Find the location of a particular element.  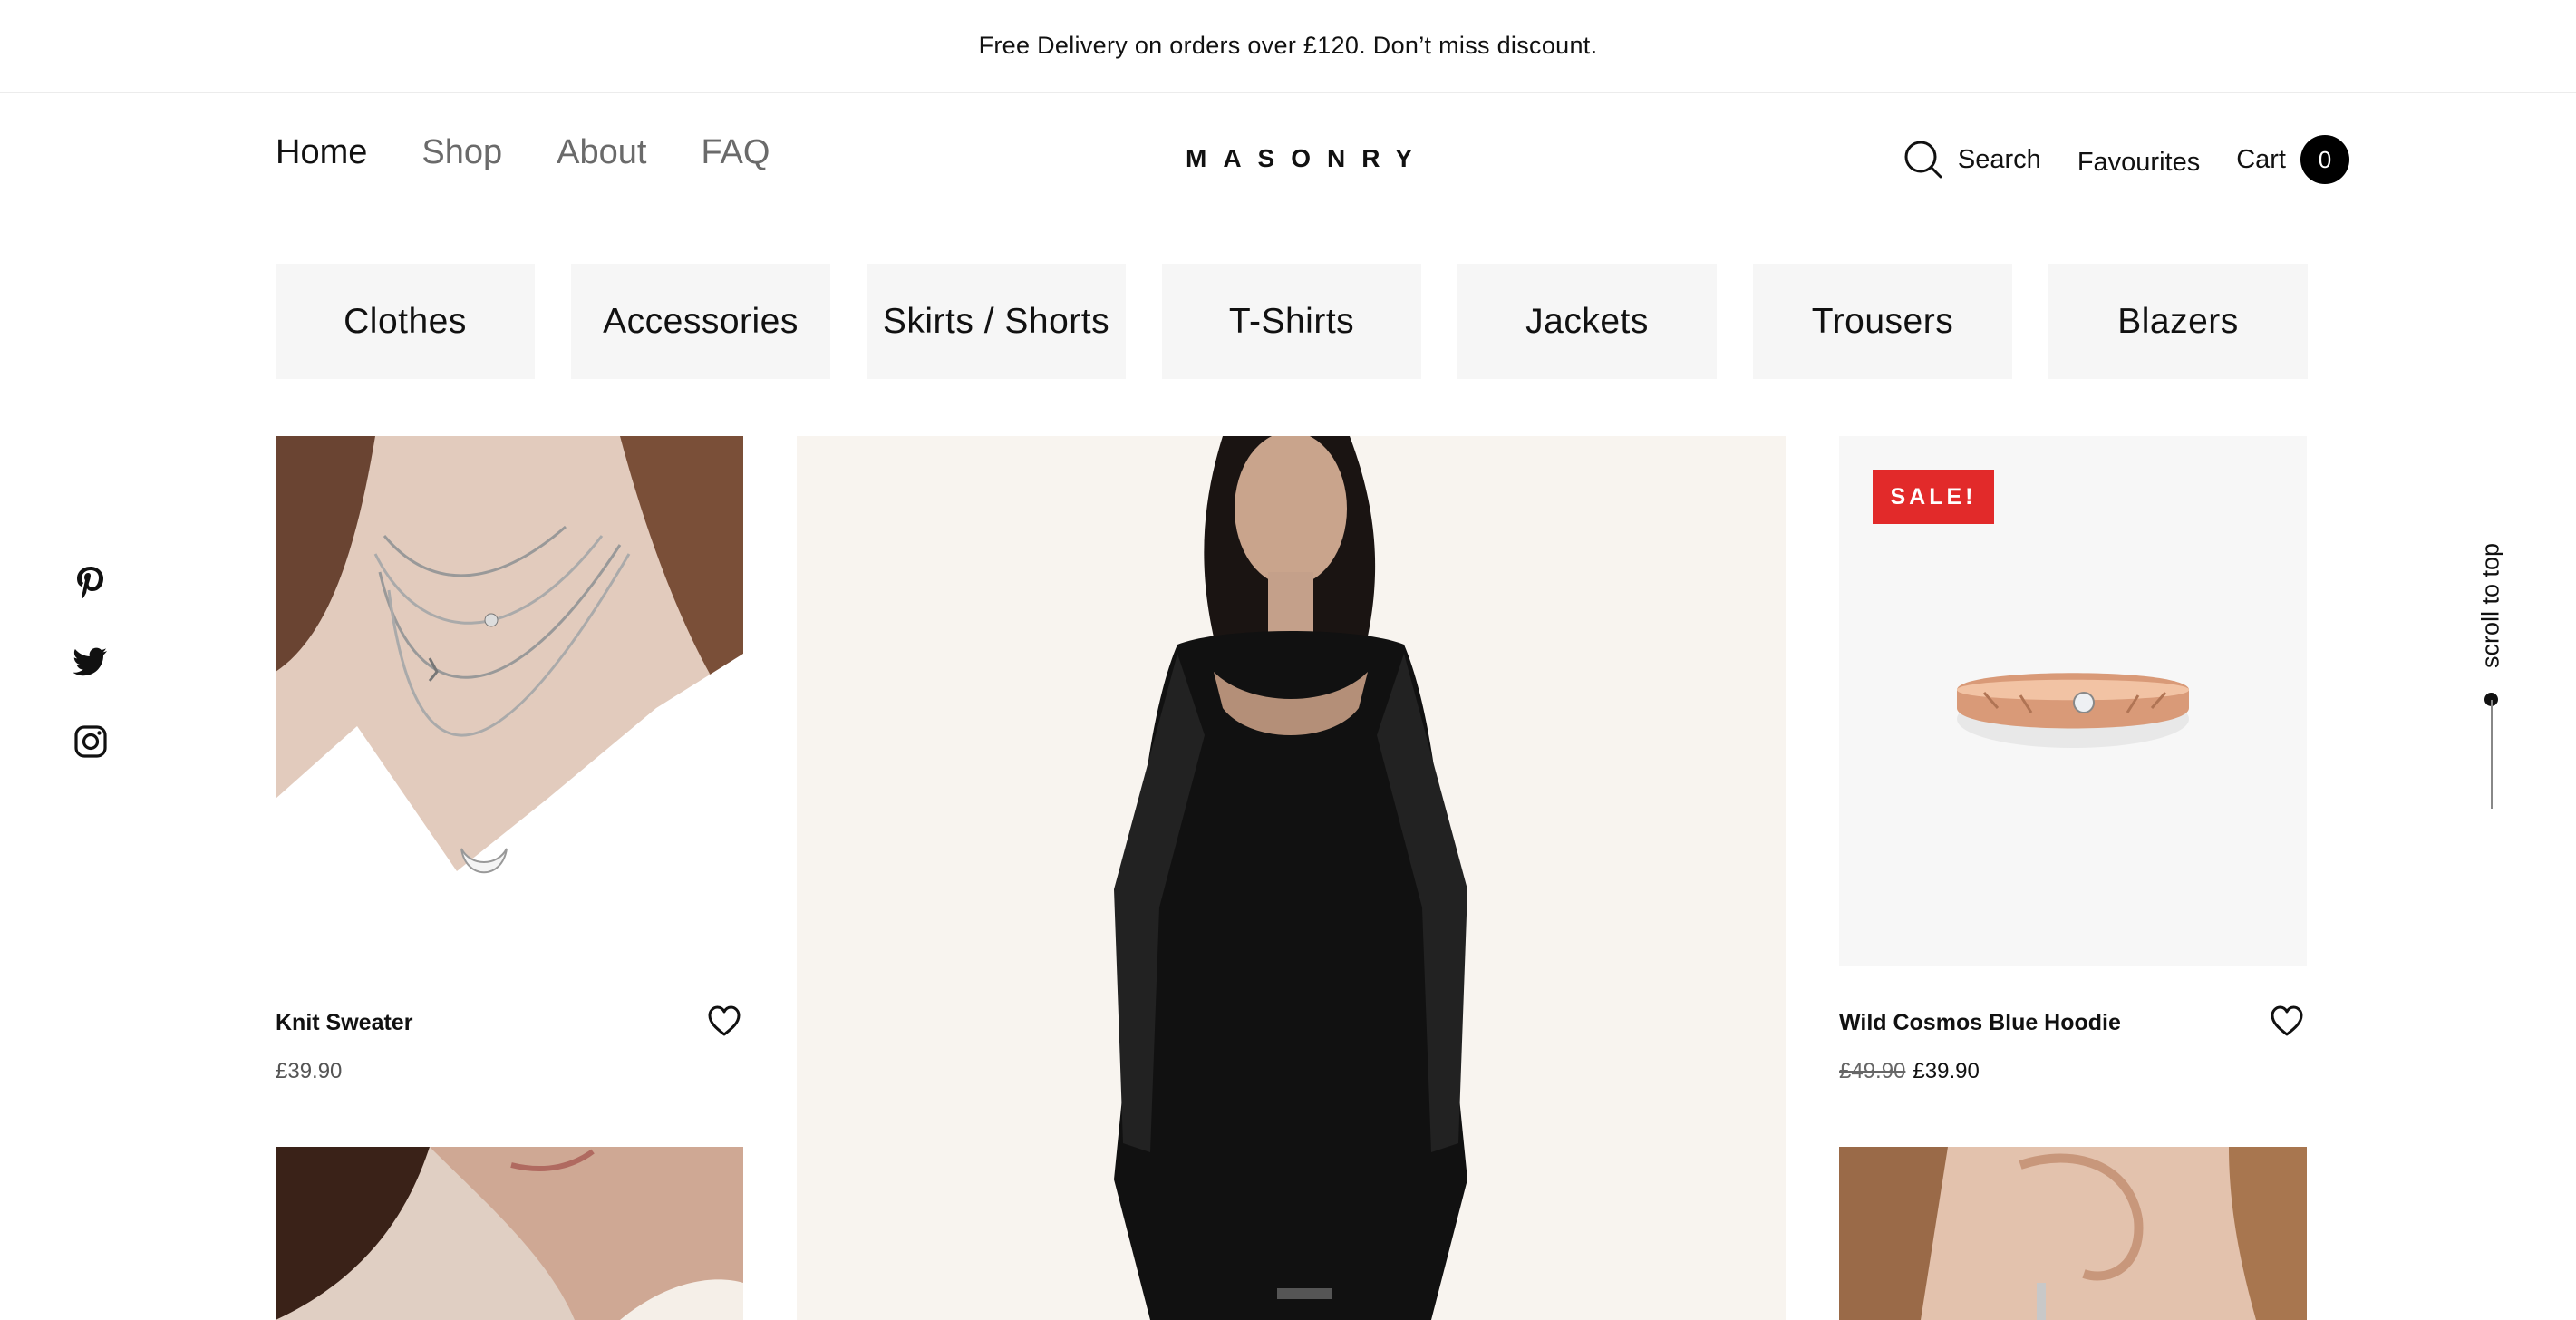

cart-count-badge: 0 is located at coordinates (2324, 159).